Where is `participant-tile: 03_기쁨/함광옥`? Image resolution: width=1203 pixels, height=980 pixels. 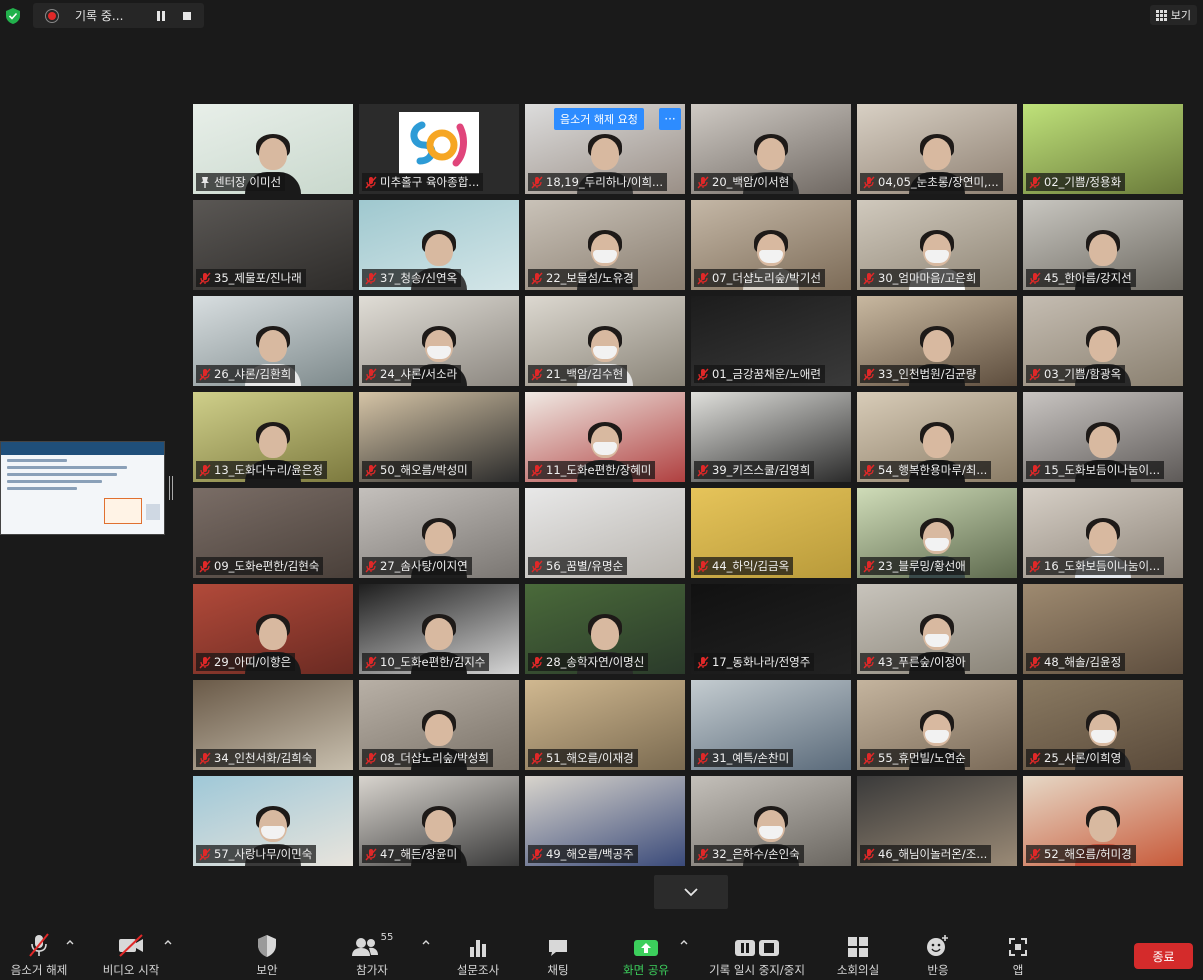 participant-tile: 03_기쁨/함광옥 is located at coordinates (1103, 341).